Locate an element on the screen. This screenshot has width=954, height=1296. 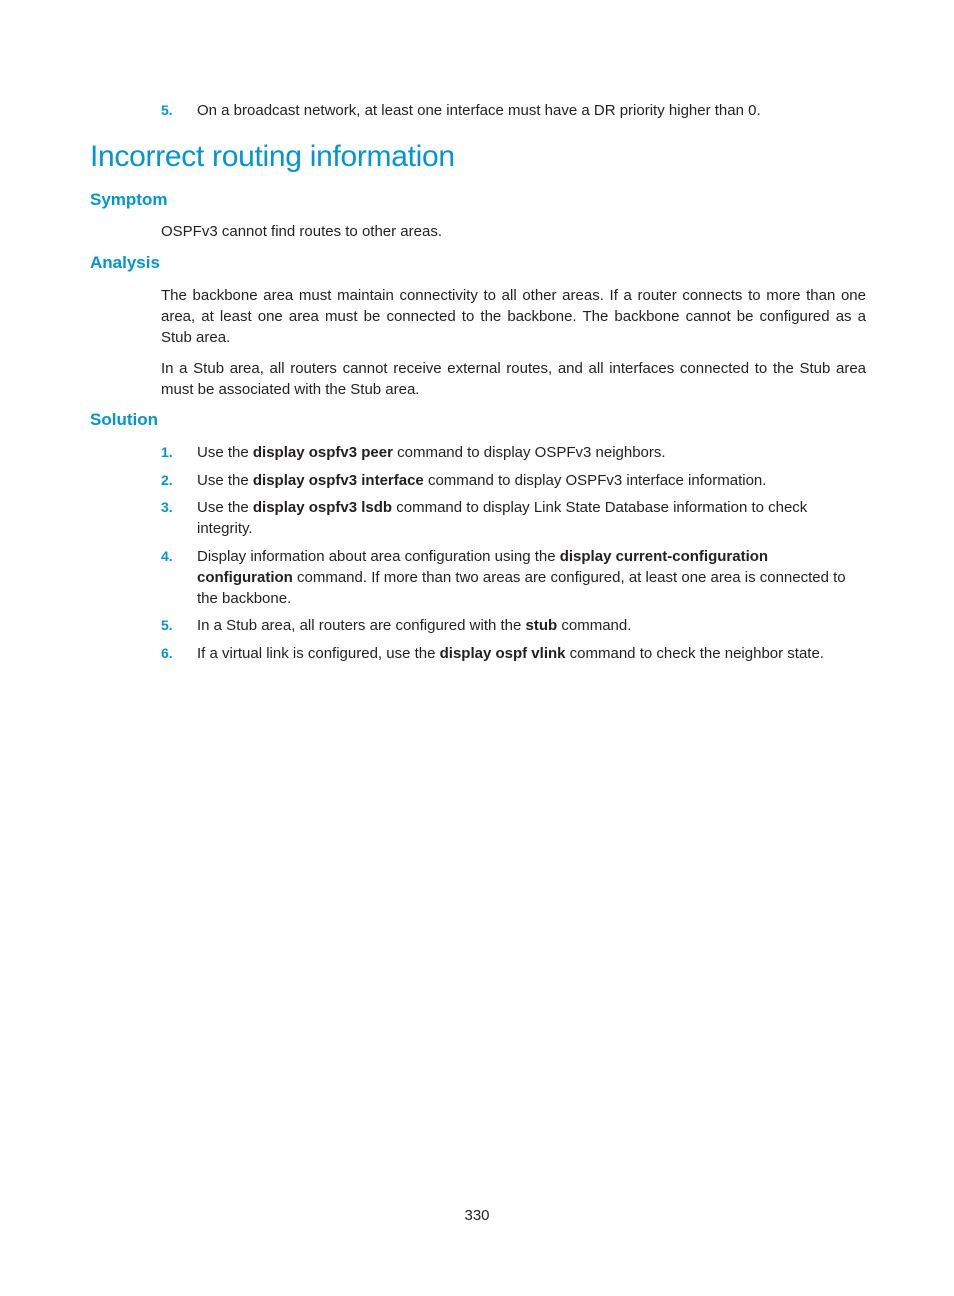
list-number: 4. is located at coordinates (167, 556).